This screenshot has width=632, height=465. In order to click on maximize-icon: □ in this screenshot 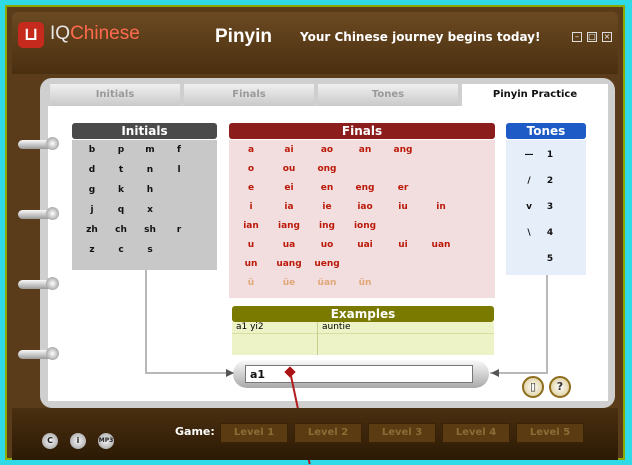, I will do `click(592, 37)`.